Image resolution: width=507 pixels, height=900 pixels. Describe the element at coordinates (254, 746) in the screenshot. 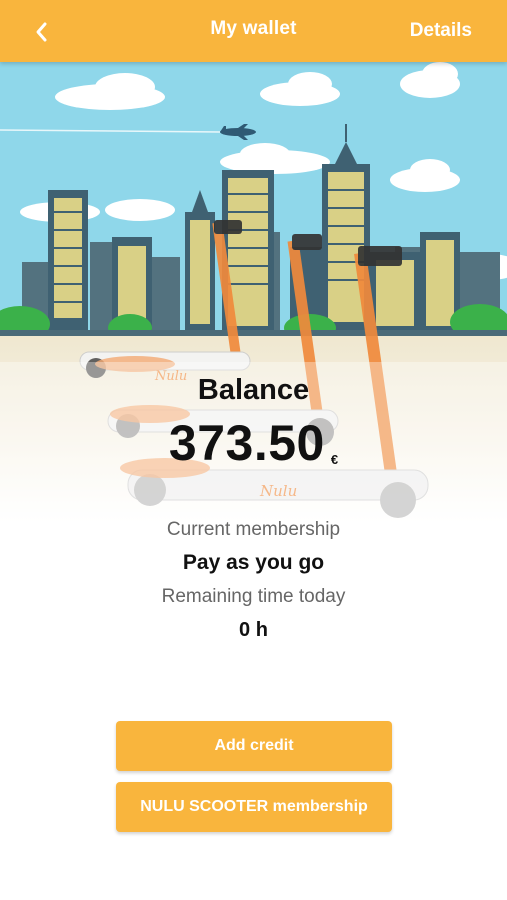

I see `add-credit-button: Add credit` at that location.